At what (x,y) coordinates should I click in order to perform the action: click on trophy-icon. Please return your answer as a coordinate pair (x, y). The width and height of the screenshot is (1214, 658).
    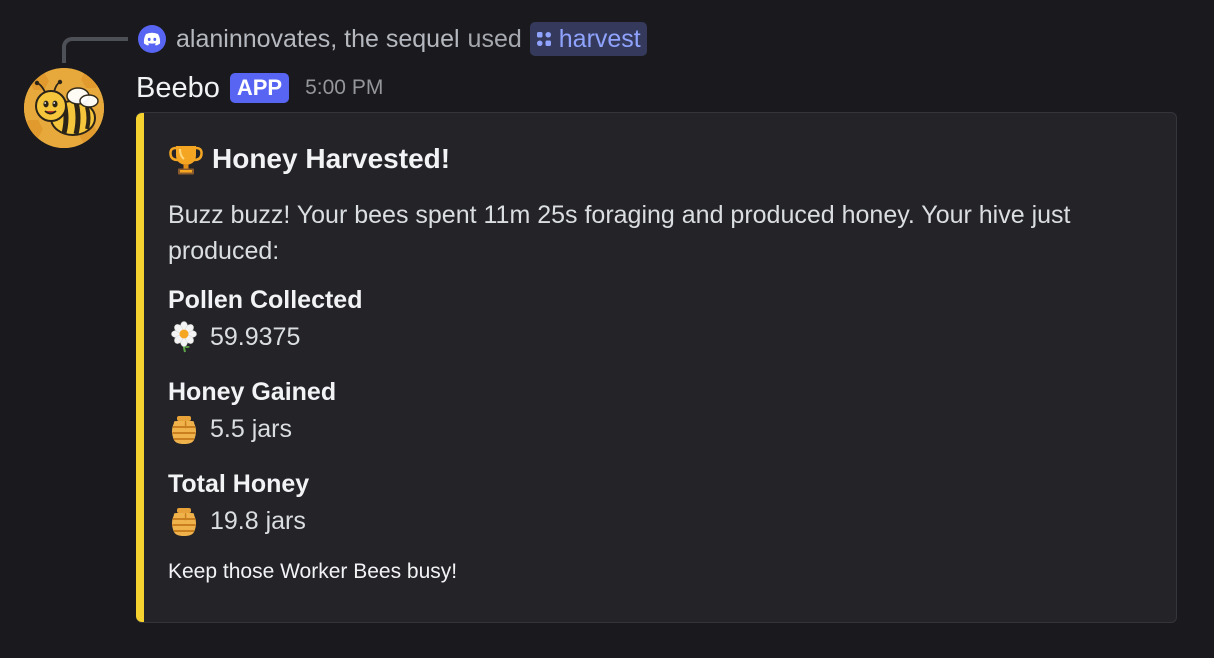
    Looking at the image, I should click on (186, 159).